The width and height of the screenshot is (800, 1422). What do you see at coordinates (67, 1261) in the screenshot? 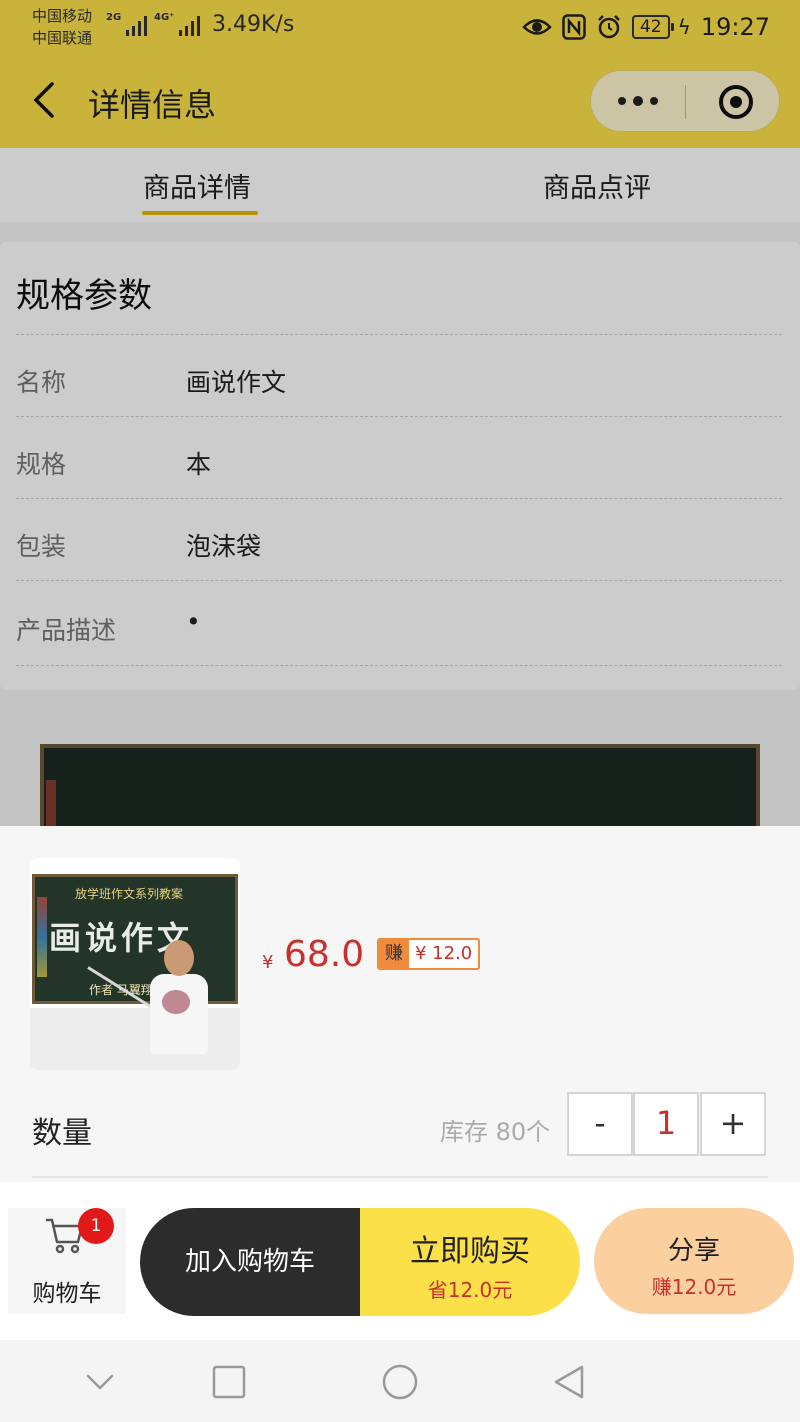
I see `cart-button: 1 购物车` at bounding box center [67, 1261].